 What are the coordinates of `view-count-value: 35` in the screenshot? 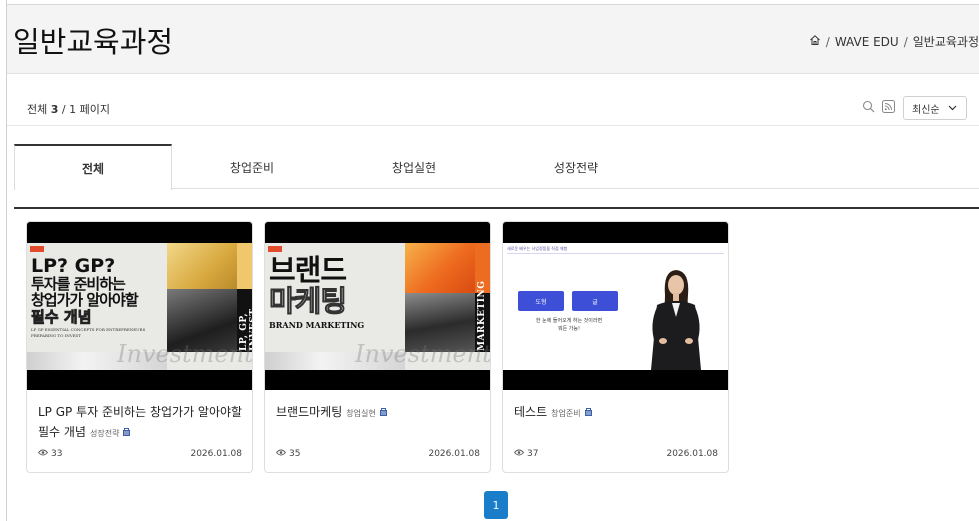 It's located at (295, 454).